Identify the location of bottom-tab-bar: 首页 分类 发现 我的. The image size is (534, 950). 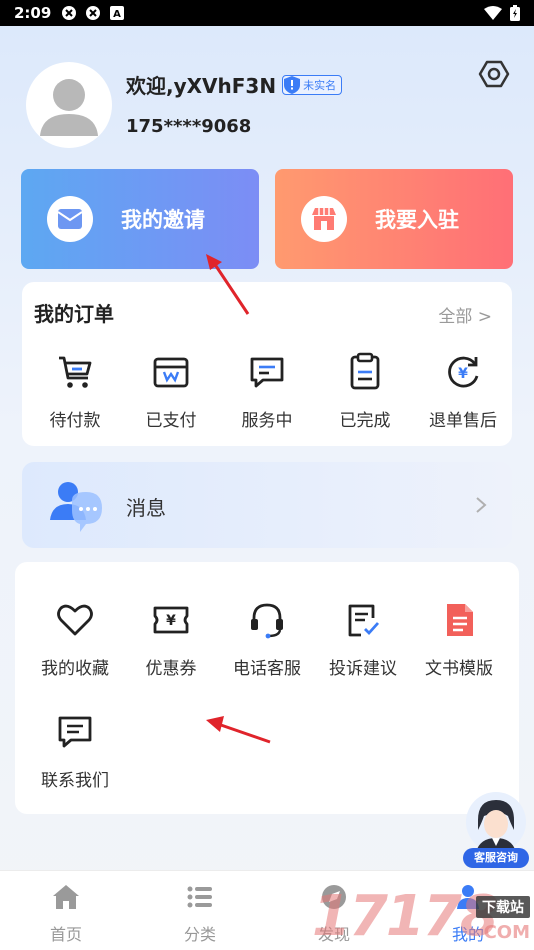
(267, 910).